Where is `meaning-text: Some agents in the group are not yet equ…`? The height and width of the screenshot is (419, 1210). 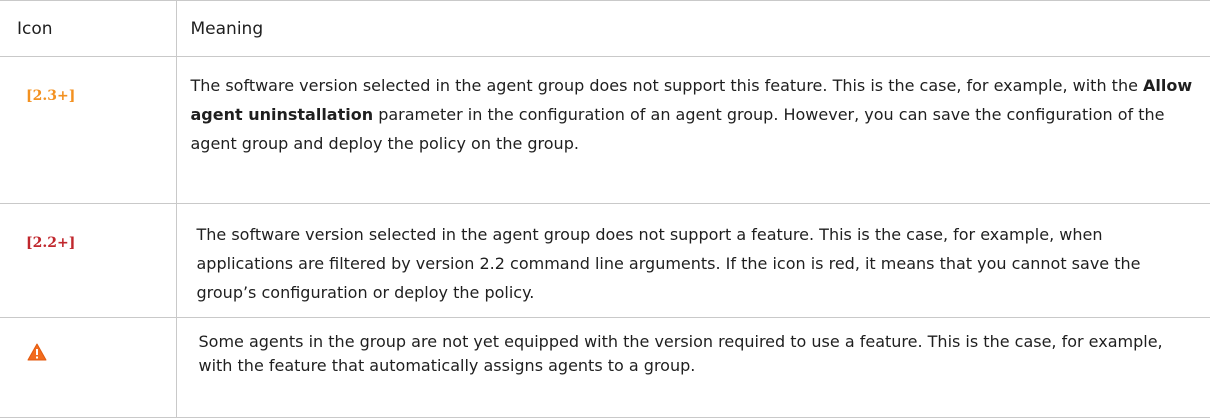
meaning-text: Some agents in the group are not yet equ… is located at coordinates (680, 353).